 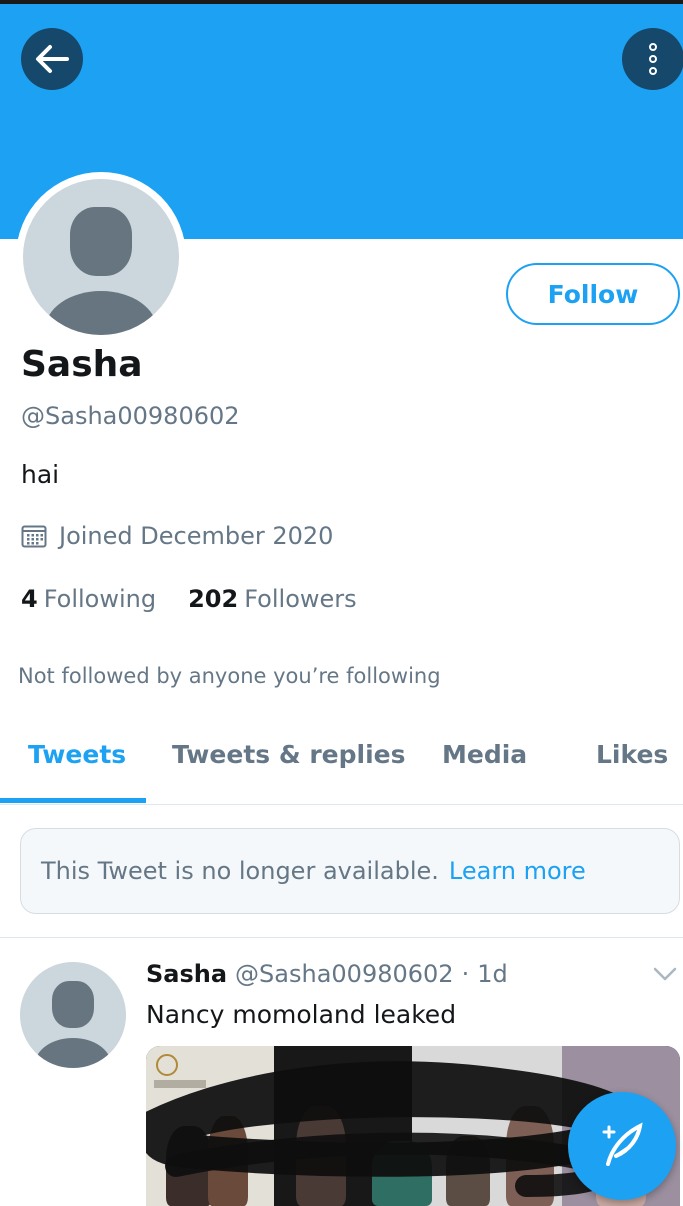 What do you see at coordinates (40, 474) in the screenshot?
I see `profile-bio: hai` at bounding box center [40, 474].